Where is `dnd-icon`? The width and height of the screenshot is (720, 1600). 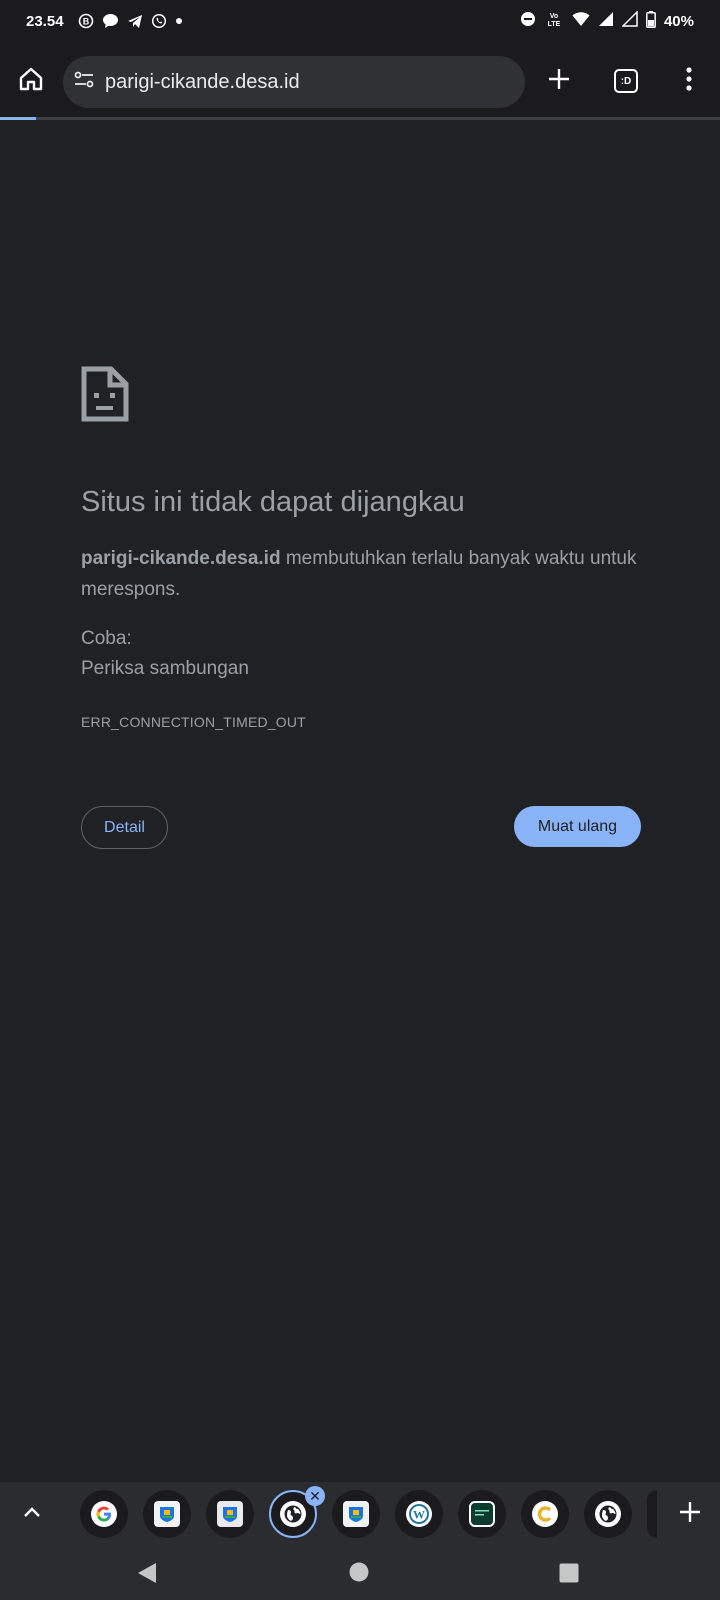
dnd-icon is located at coordinates (528, 21).